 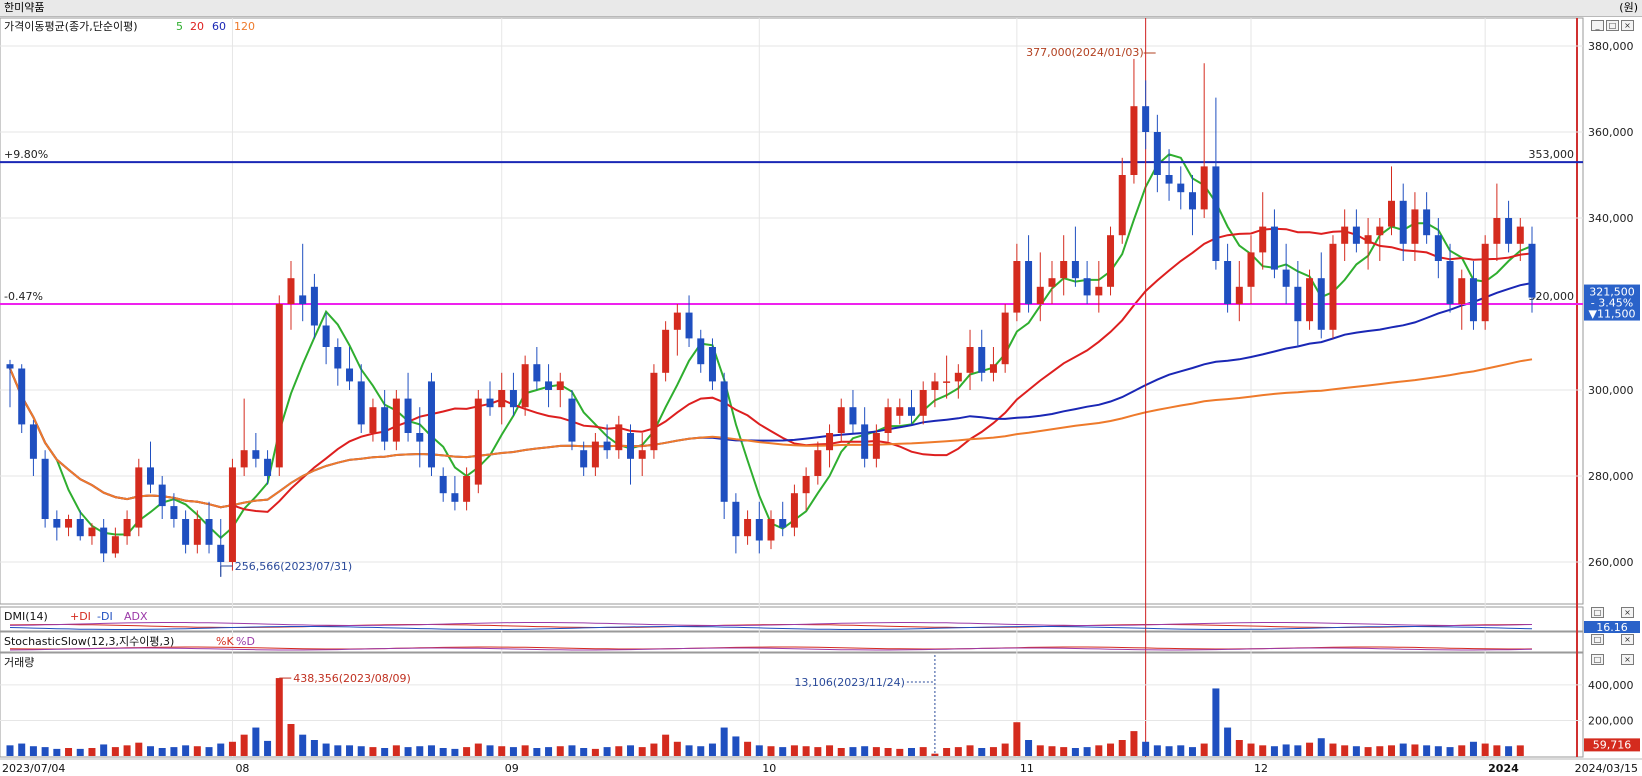 What do you see at coordinates (792, 705) in the screenshot?
I see `volume-panel-frame` at bounding box center [792, 705].